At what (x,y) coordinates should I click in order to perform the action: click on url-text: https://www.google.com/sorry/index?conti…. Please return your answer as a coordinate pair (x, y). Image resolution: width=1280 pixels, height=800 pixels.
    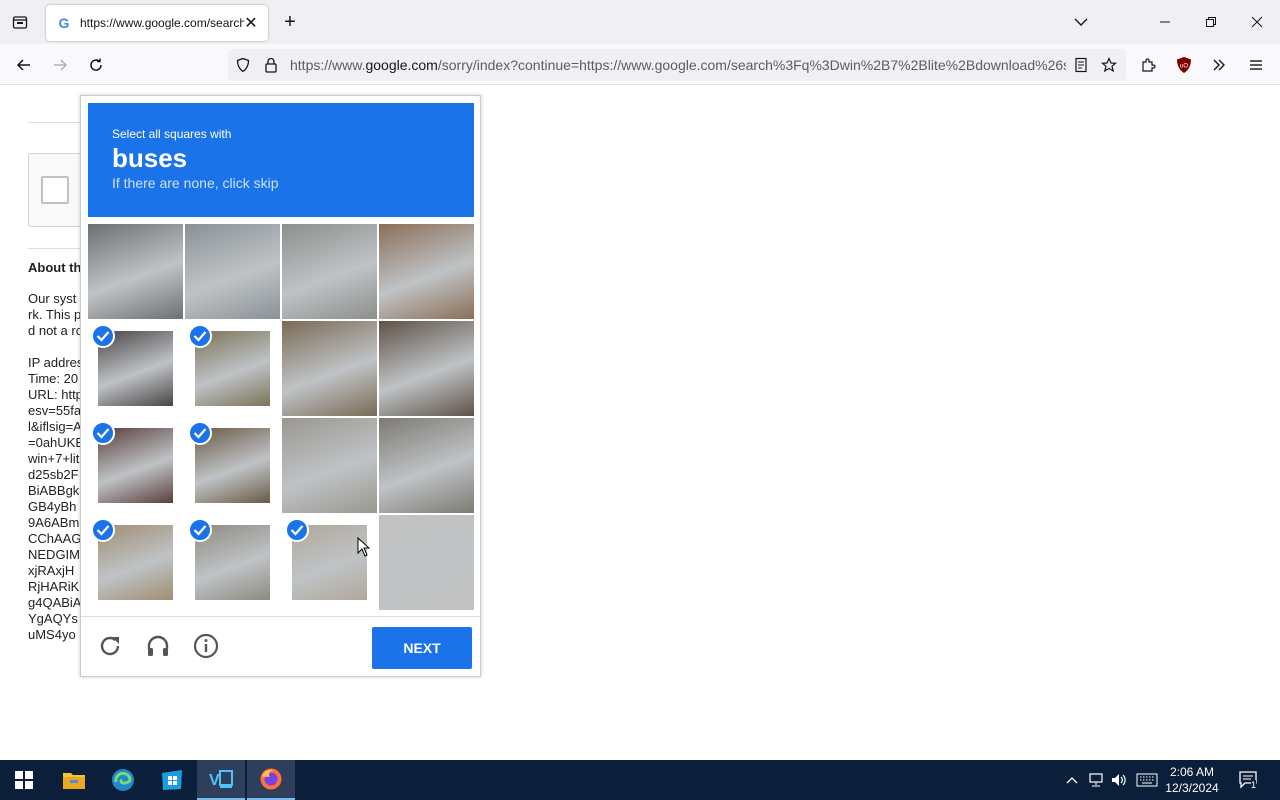
    Looking at the image, I should click on (678, 65).